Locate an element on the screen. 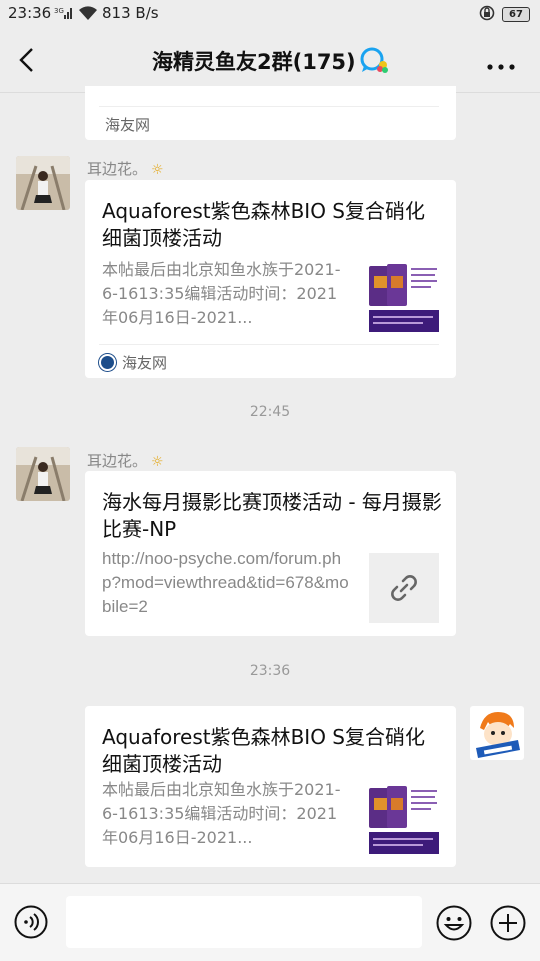  input-bar is located at coordinates (270, 922).